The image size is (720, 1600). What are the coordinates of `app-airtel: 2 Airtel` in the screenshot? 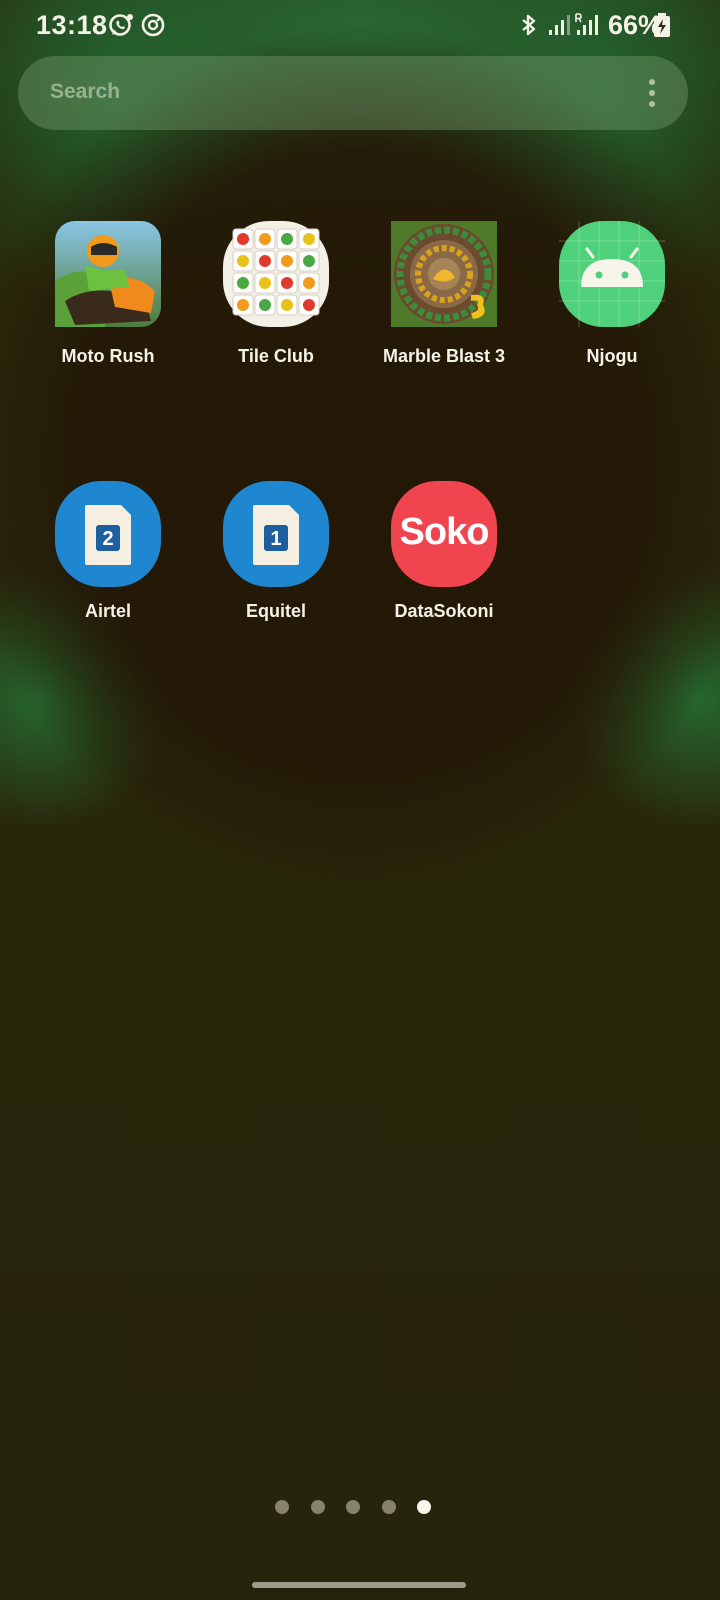 It's located at (108, 551).